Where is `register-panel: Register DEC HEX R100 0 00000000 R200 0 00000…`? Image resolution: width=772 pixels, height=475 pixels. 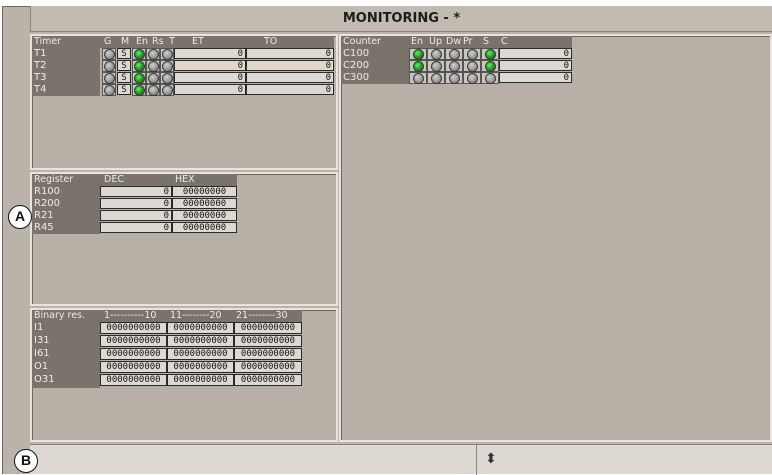 register-panel: Register DEC HEX R100 0 00000000 R200 0 00000… is located at coordinates (184, 239).